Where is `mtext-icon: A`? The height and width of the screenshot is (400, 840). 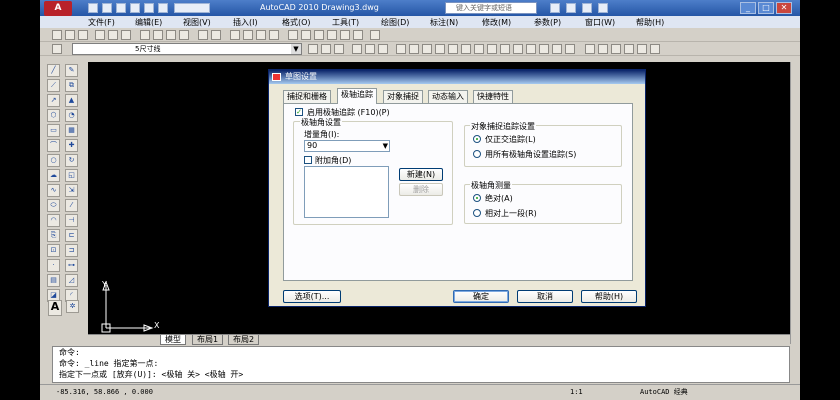 mtext-icon: A is located at coordinates (55, 308).